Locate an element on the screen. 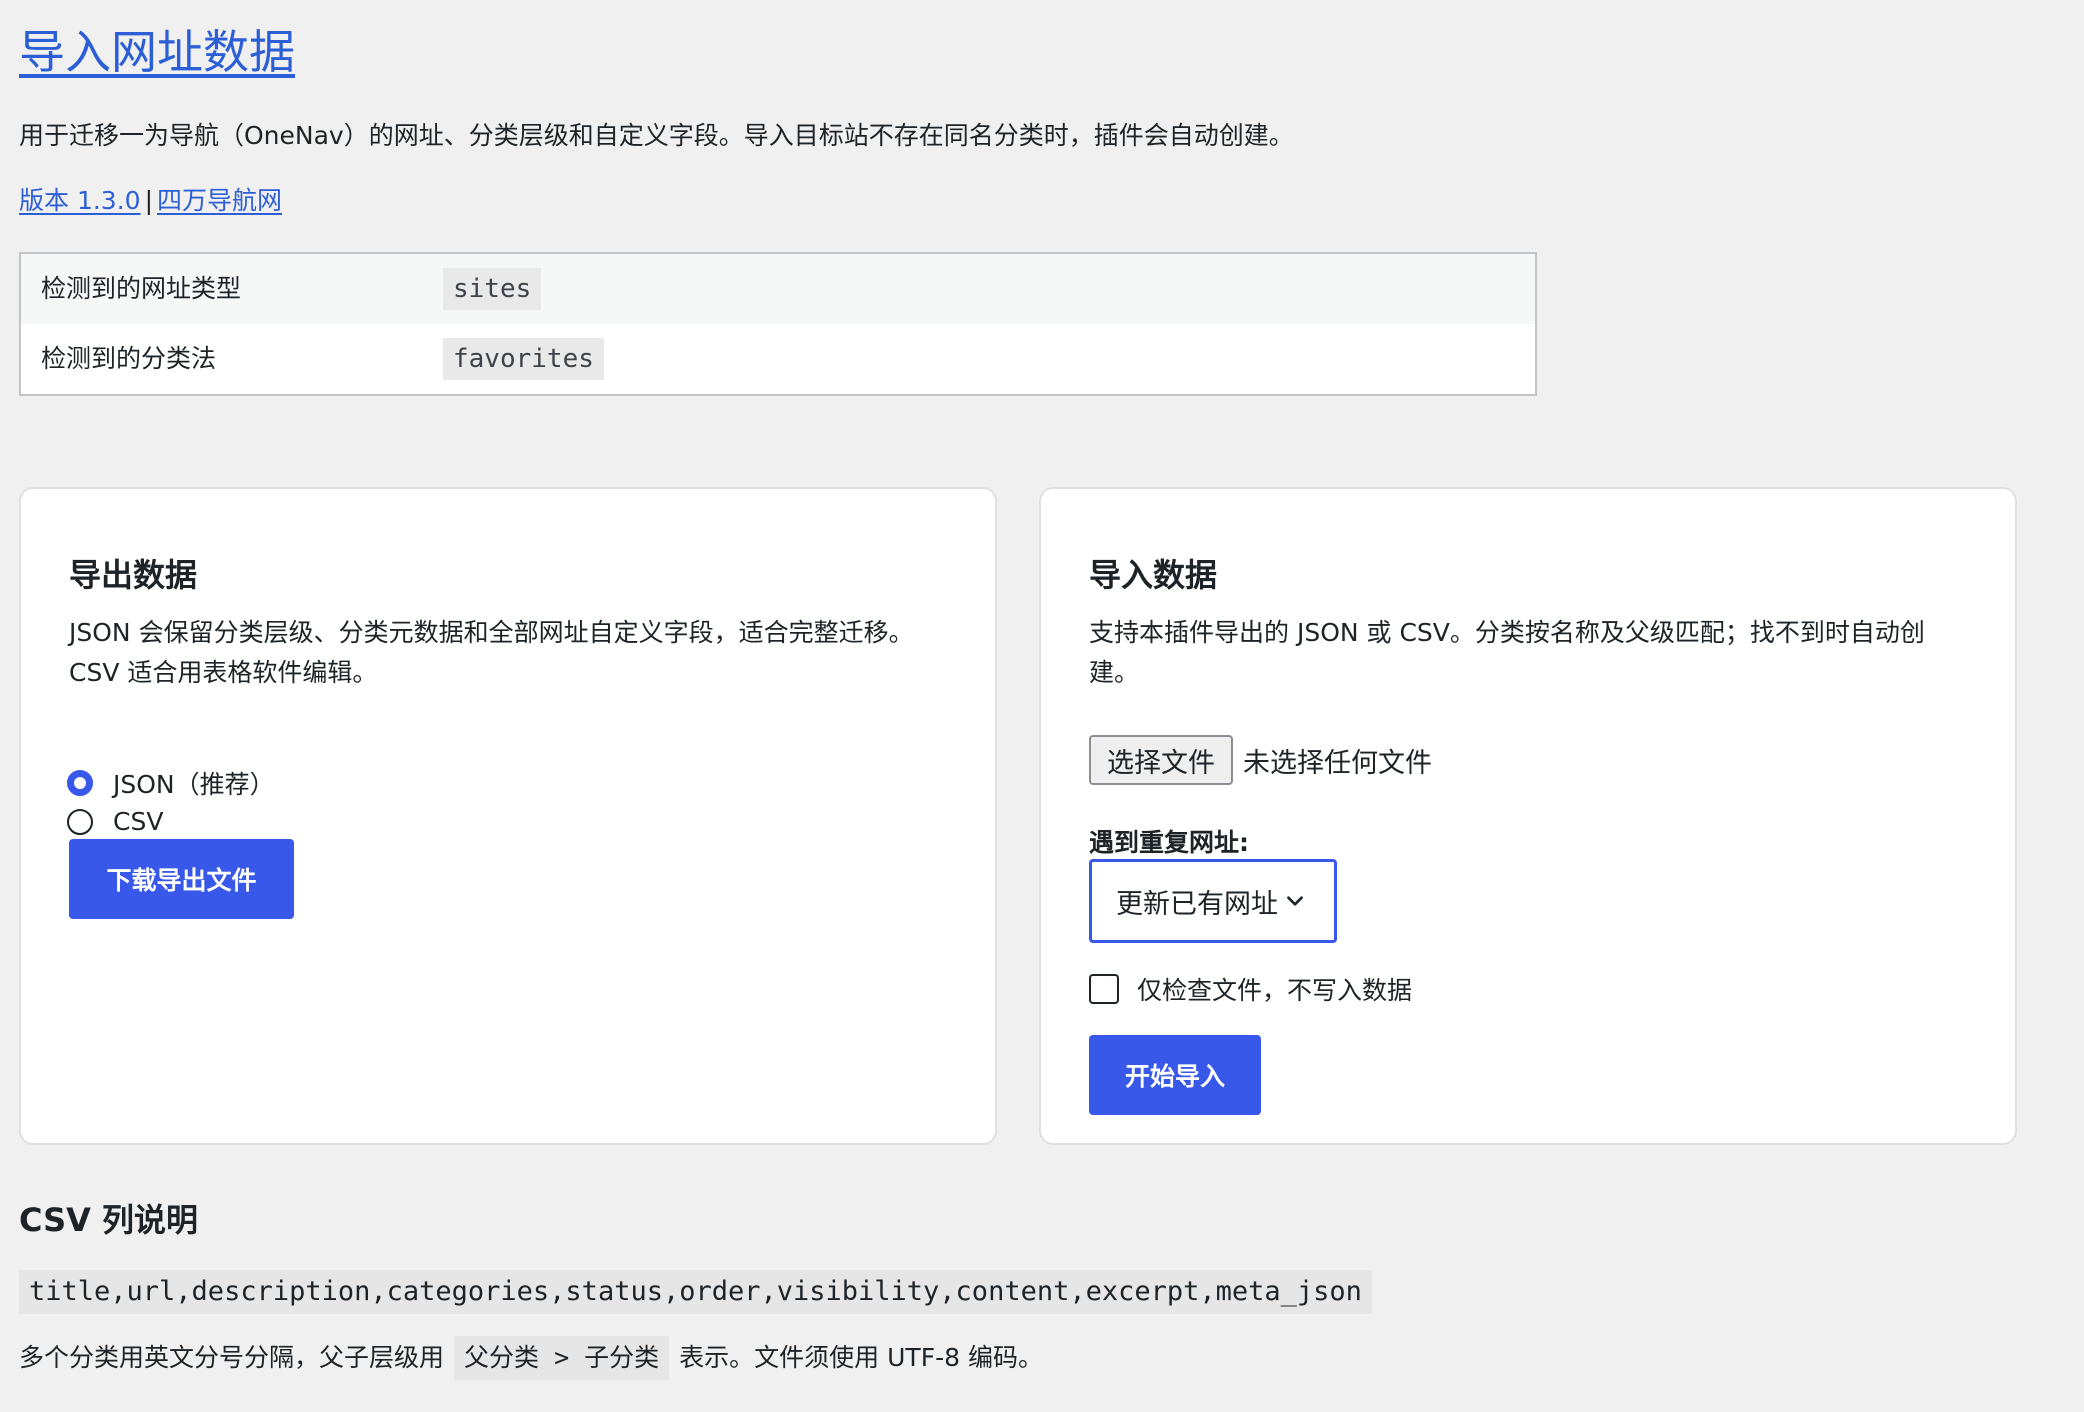 This screenshot has width=2084, height=1412. csv-note-code: 父分类 > 子分类 is located at coordinates (562, 1358).